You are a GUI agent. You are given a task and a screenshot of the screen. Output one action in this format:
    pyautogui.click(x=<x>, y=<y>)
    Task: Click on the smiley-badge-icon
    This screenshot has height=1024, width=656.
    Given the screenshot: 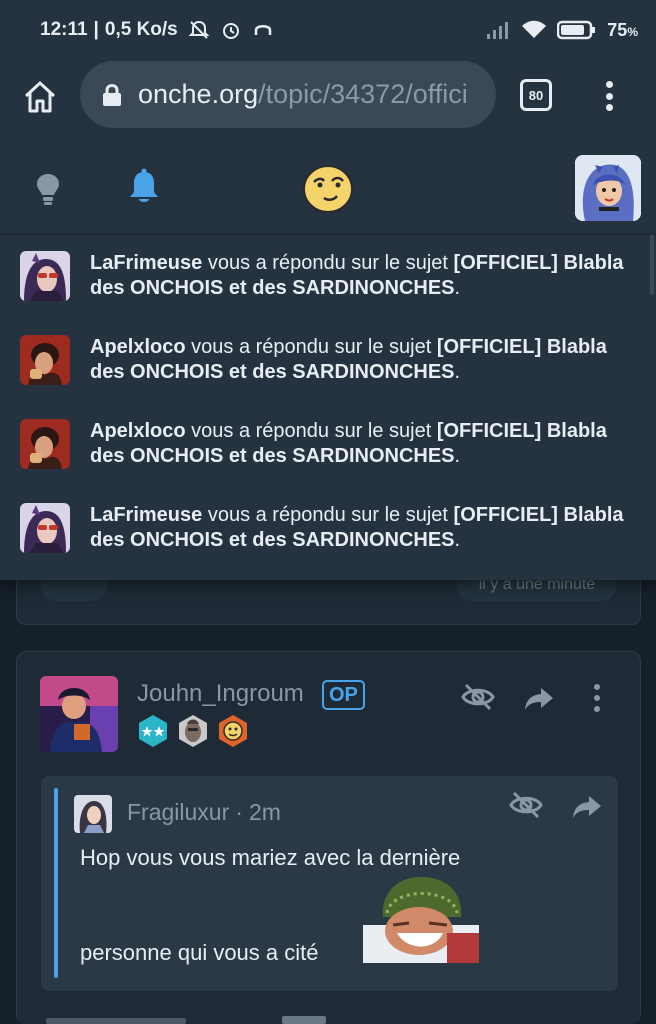 What is the action you would take?
    pyautogui.click(x=233, y=731)
    